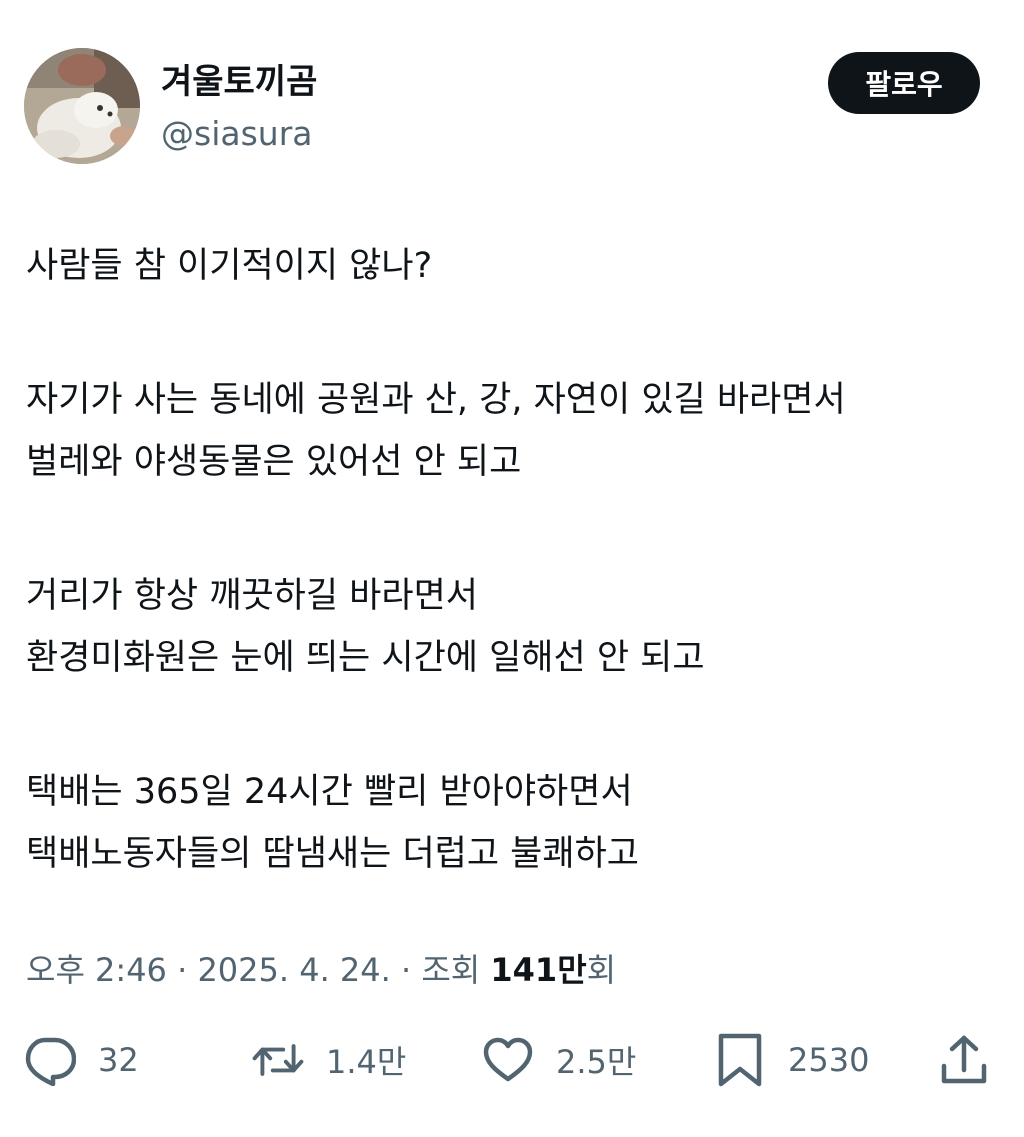 The width and height of the screenshot is (1024, 1137). I want to click on retweet-count: 1.4만, so click(366, 1062).